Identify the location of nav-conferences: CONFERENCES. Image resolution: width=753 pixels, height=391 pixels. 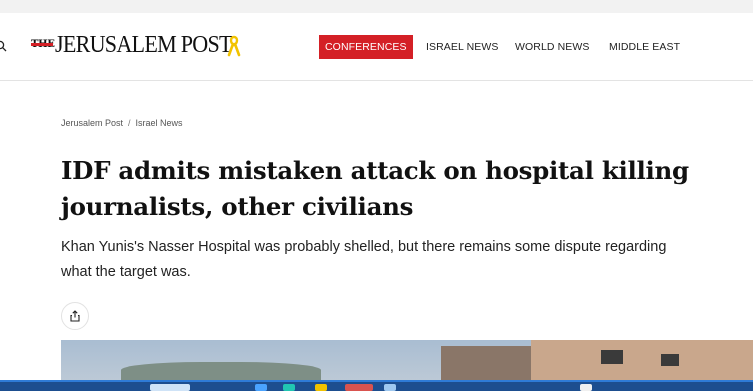
(366, 47).